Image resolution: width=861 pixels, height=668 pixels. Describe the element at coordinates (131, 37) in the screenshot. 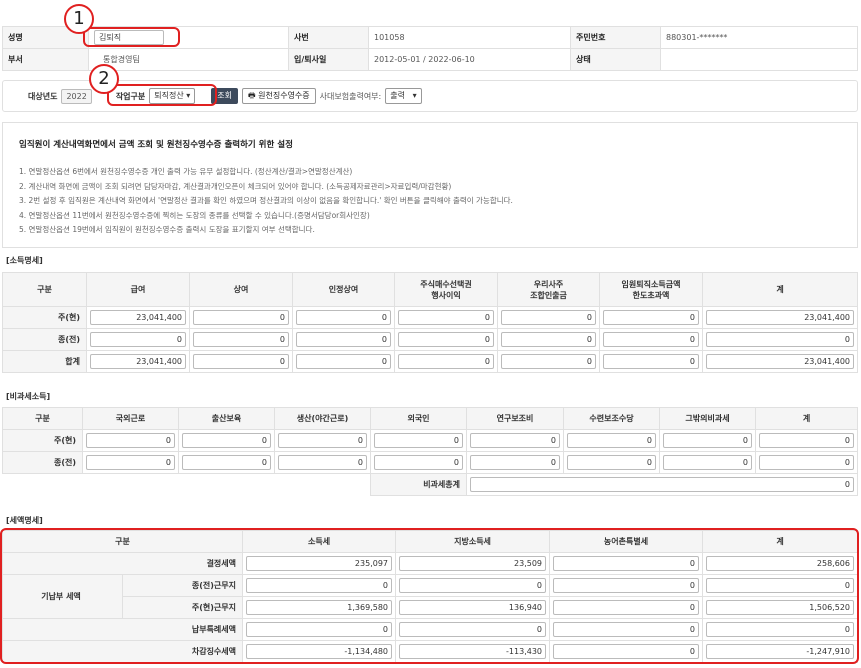

I see `highlight-name-box` at that location.